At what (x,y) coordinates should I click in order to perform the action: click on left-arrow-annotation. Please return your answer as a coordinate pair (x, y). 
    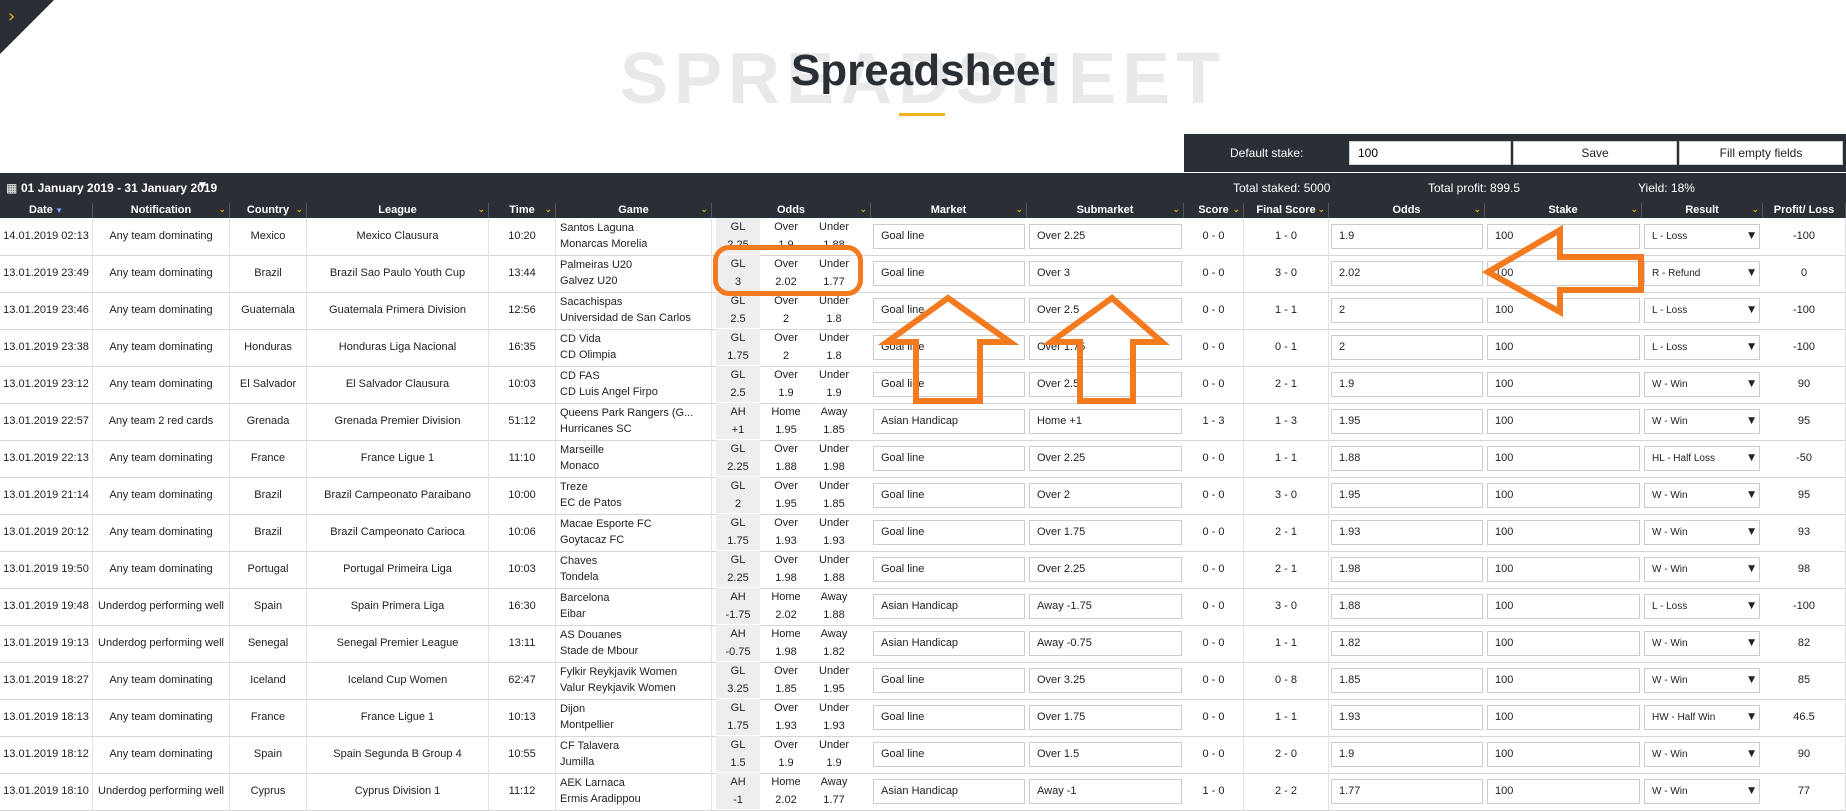
    Looking at the image, I should click on (1562, 271).